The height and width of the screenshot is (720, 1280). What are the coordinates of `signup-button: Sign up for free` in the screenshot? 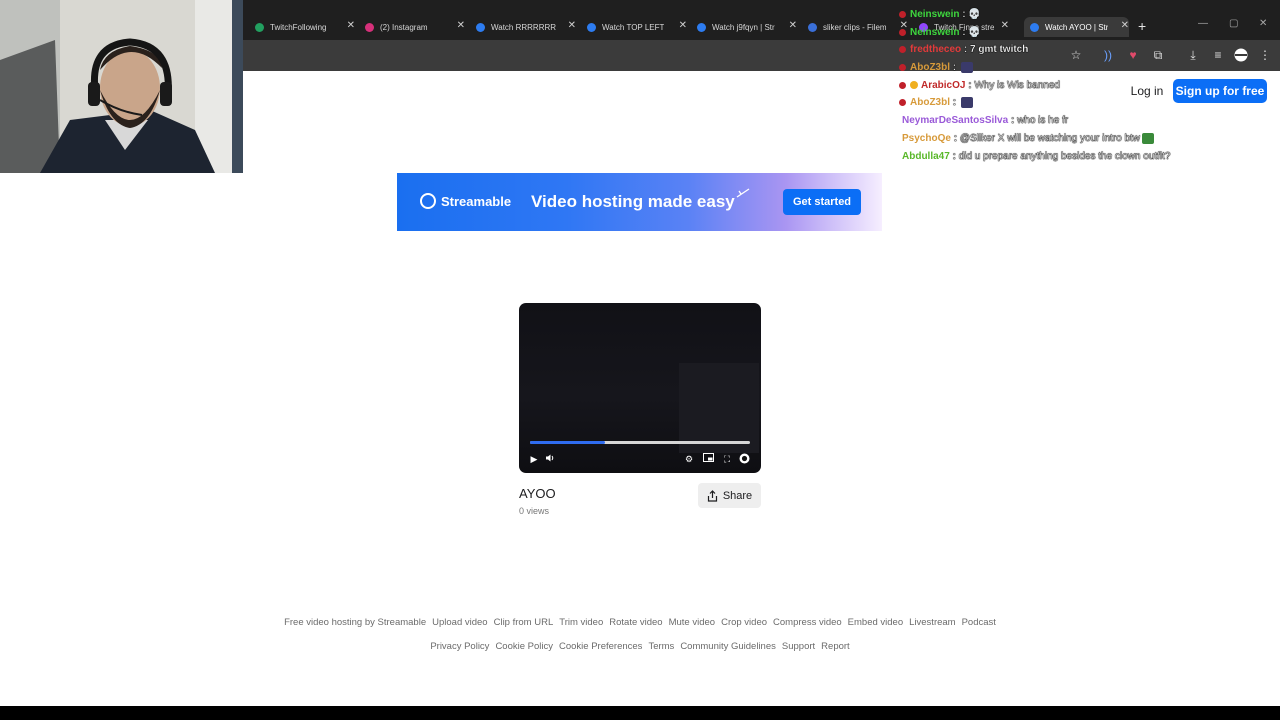 It's located at (1220, 91).